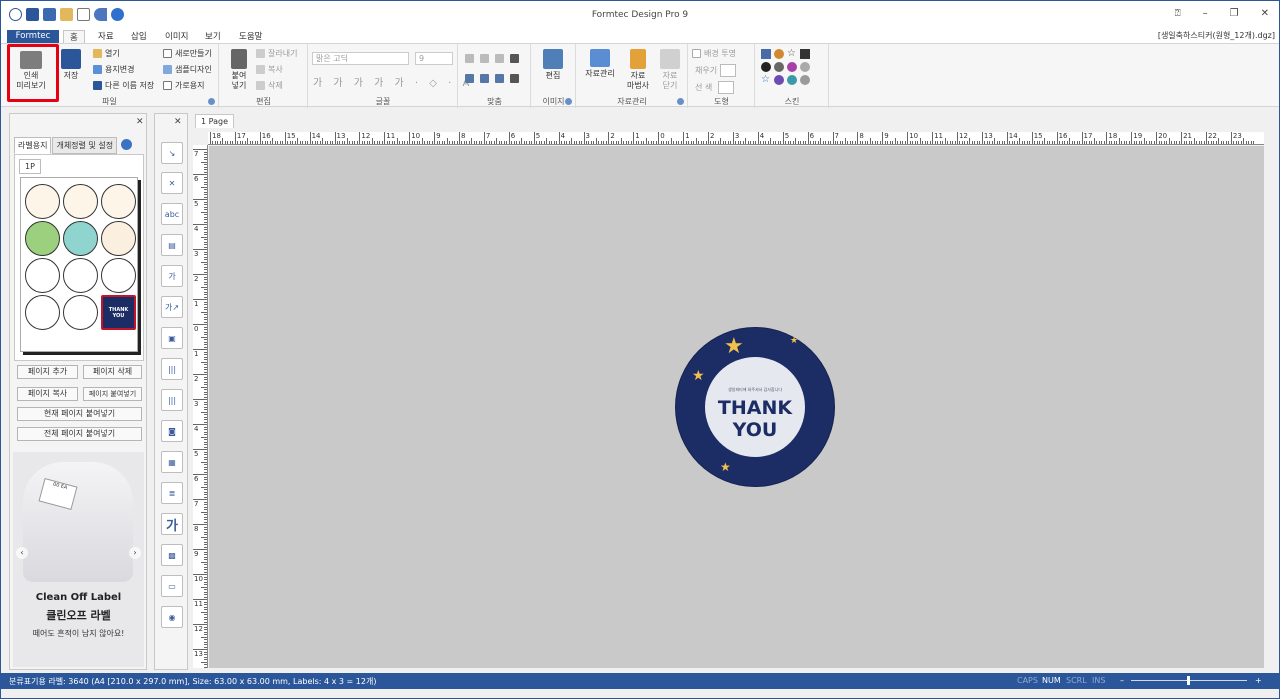  What do you see at coordinates (638, 70) in the screenshot?
I see `data-wizard-button: 자료 마법사` at bounding box center [638, 70].